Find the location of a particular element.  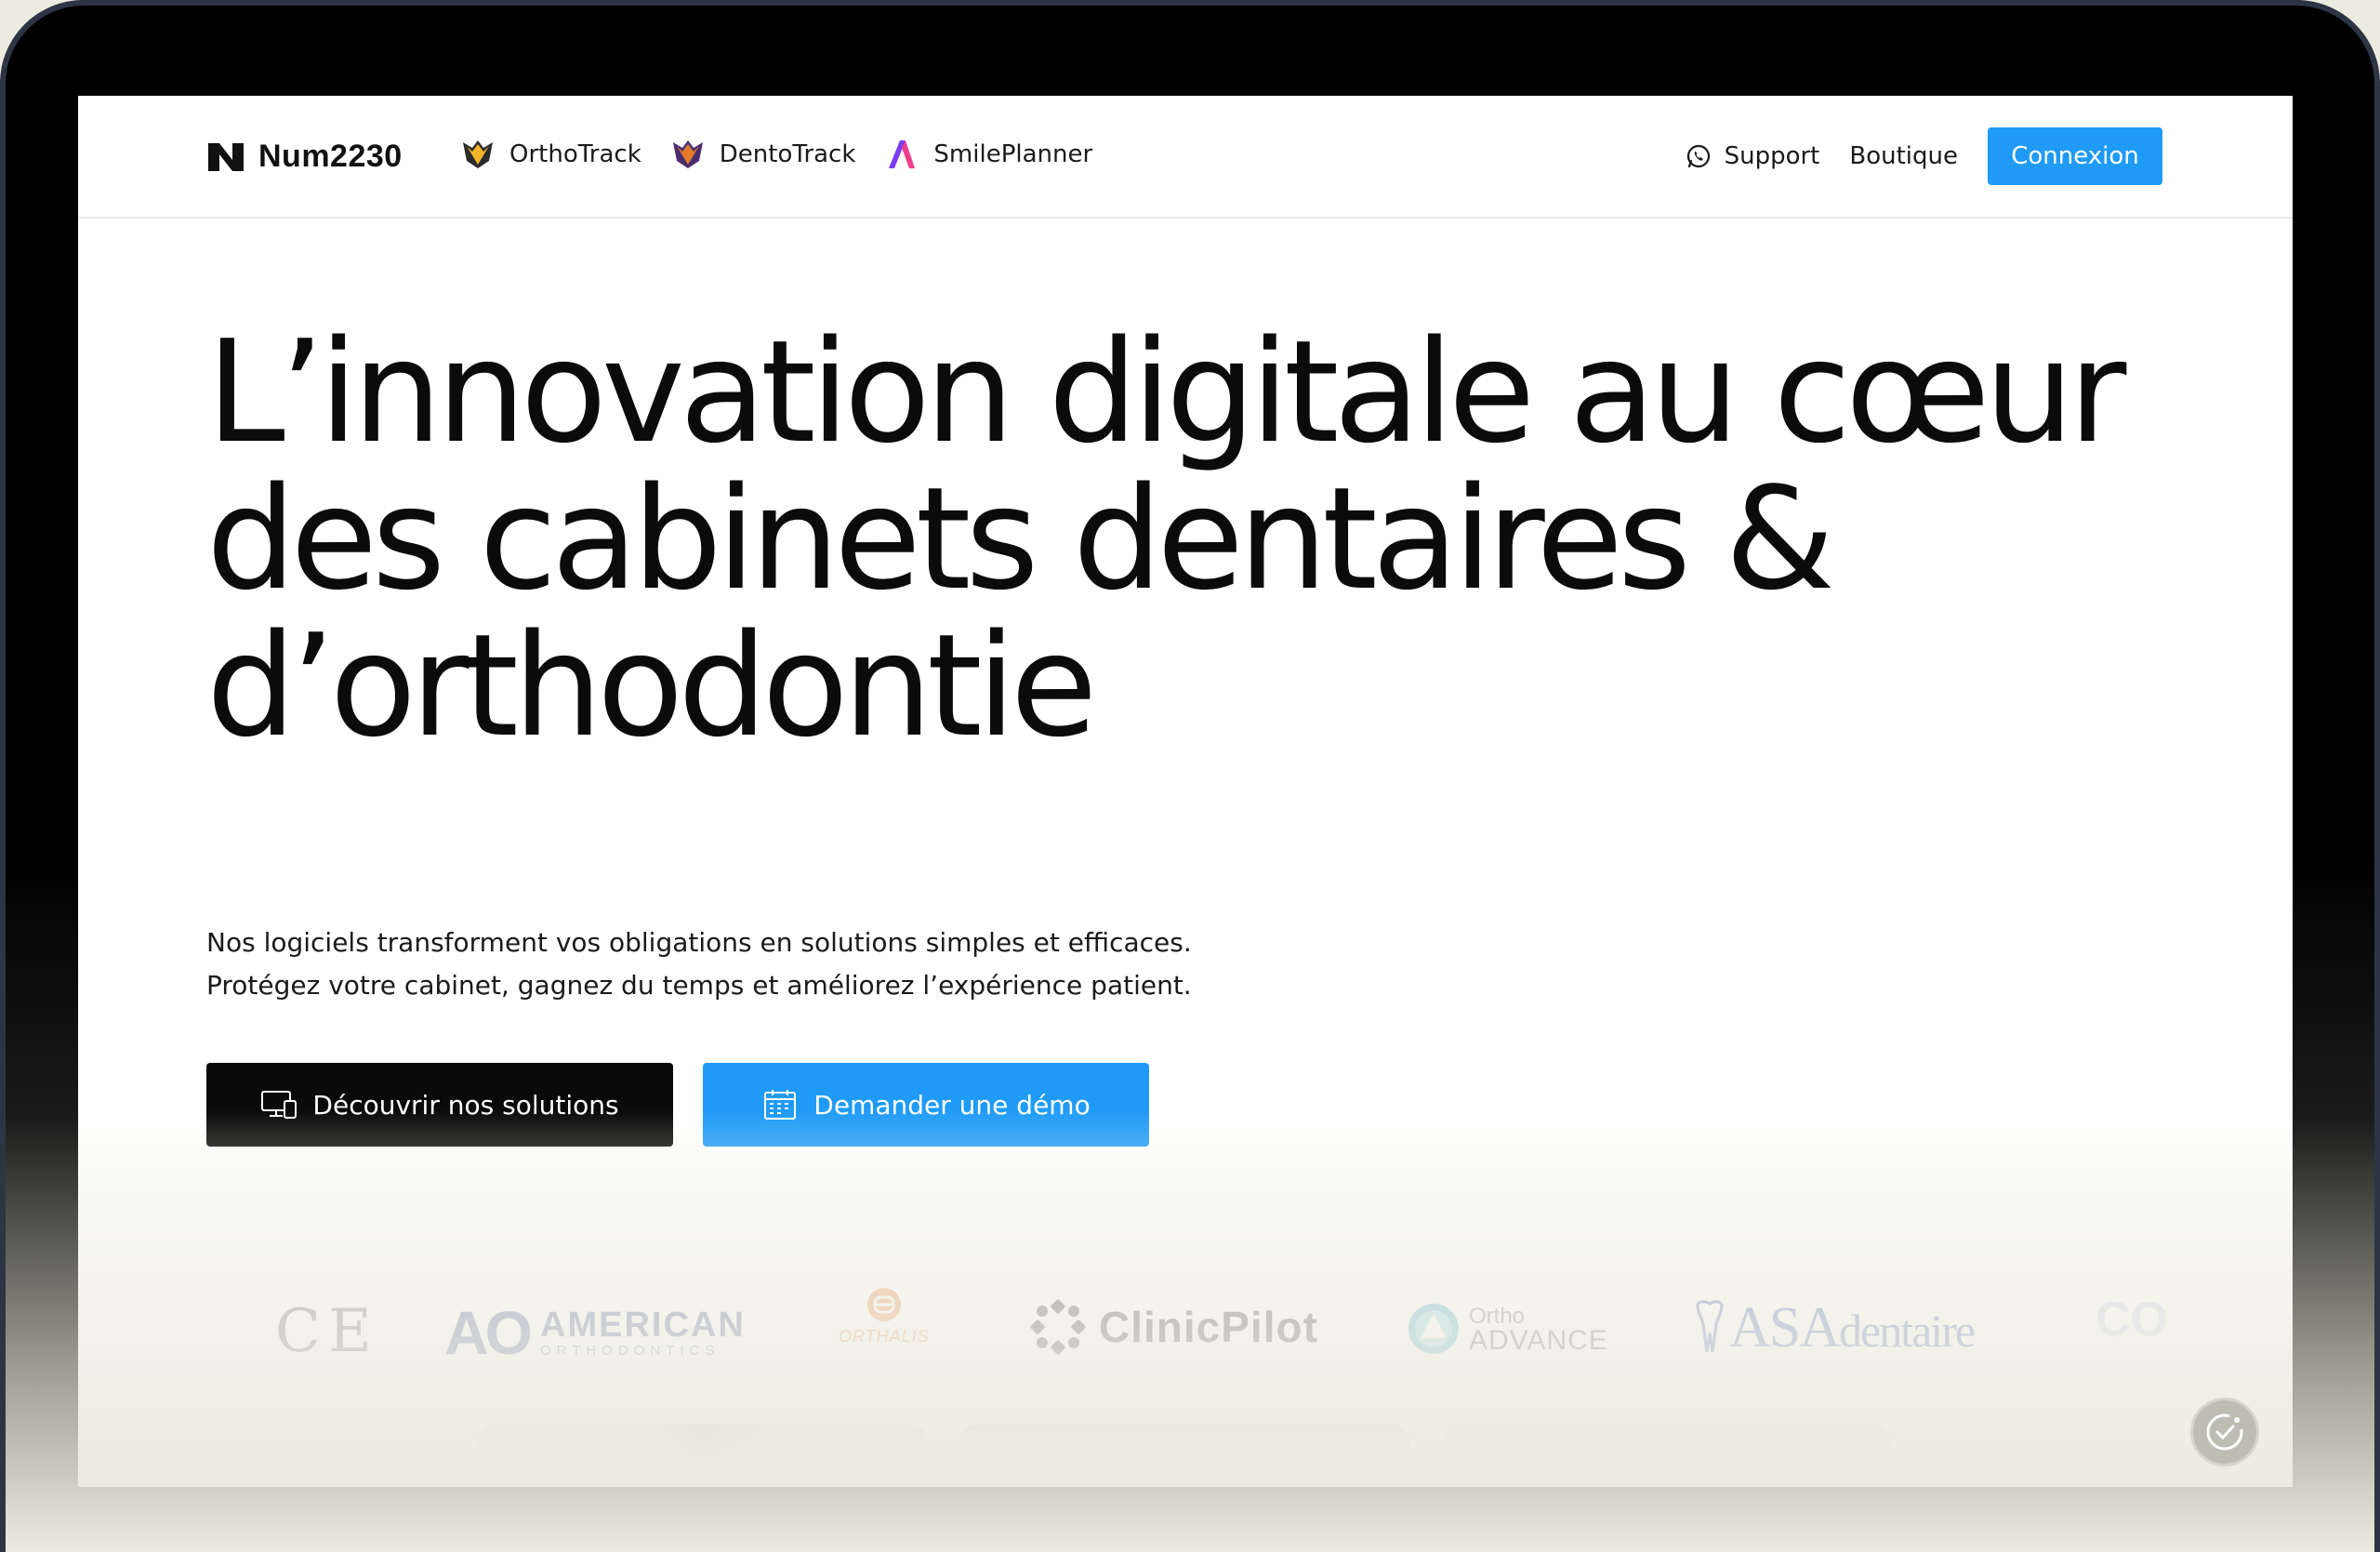

orthalis-logo: ORTHALIS is located at coordinates (884, 1316).